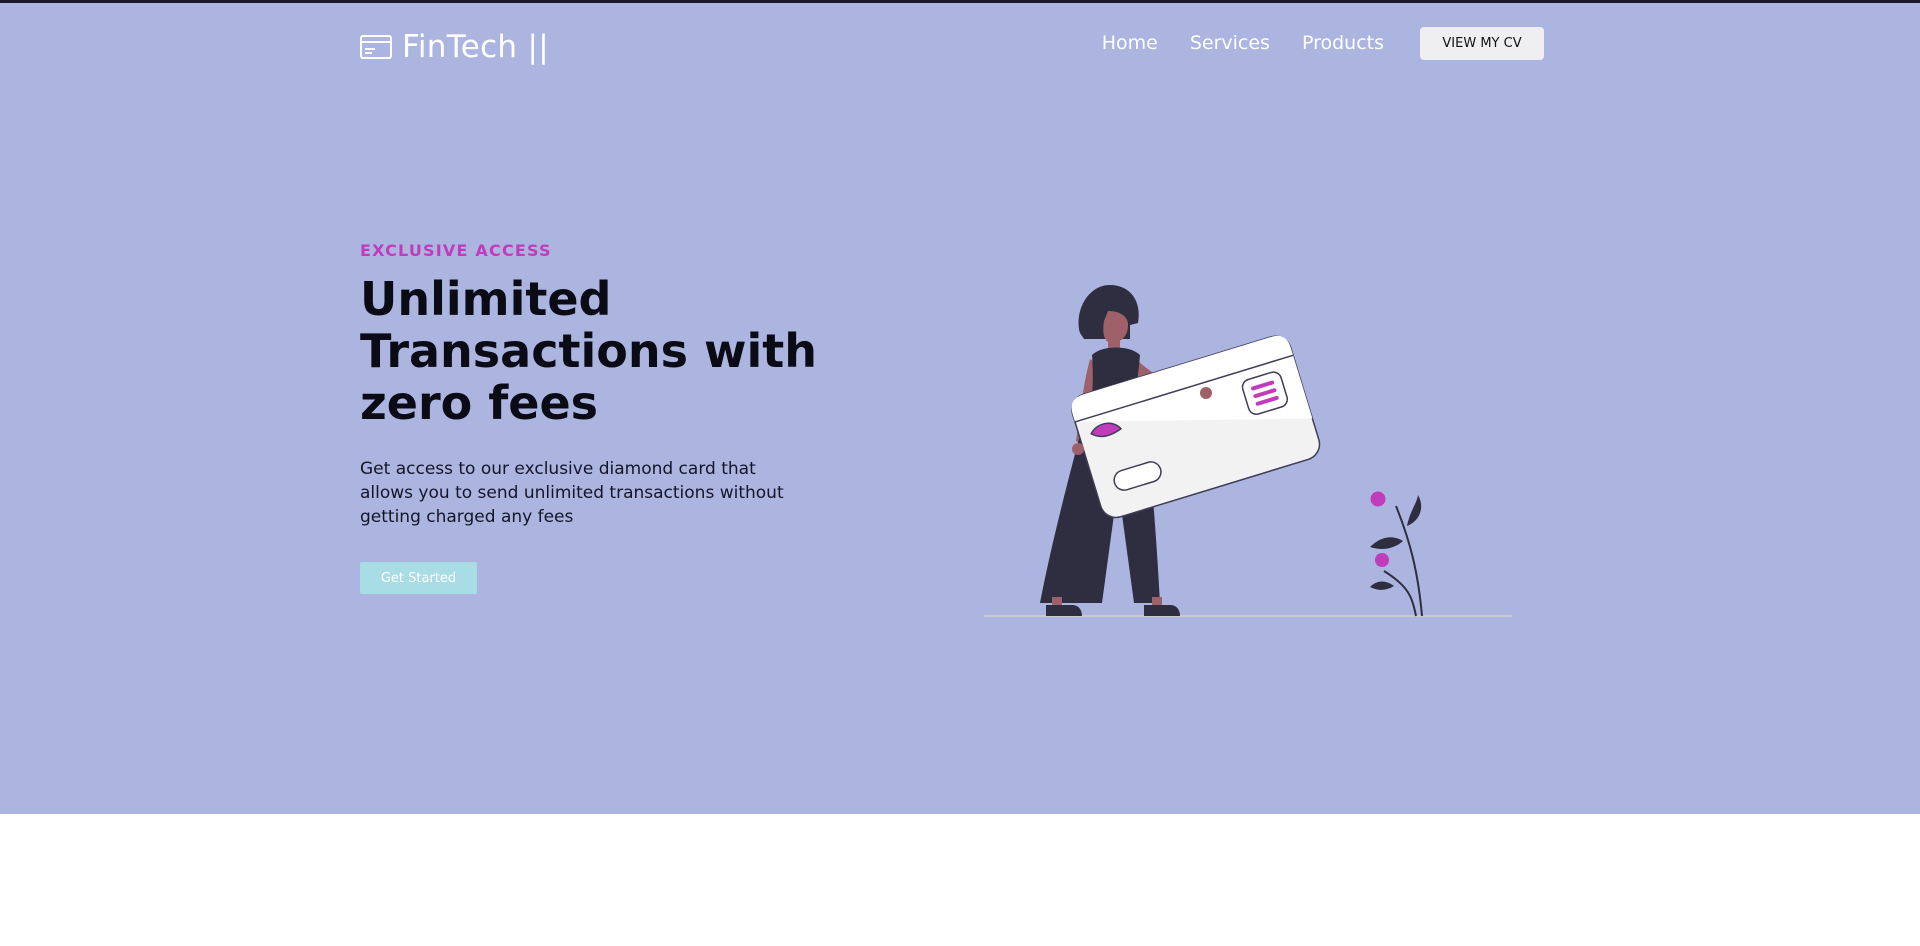 The width and height of the screenshot is (1920, 946). What do you see at coordinates (588, 351) in the screenshot?
I see `hero-headline: Unlimited Transactions with zero fees` at bounding box center [588, 351].